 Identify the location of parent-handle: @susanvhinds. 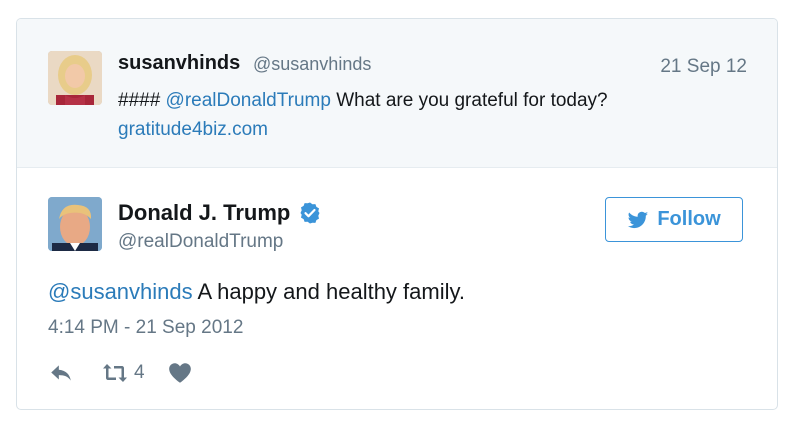
(312, 64).